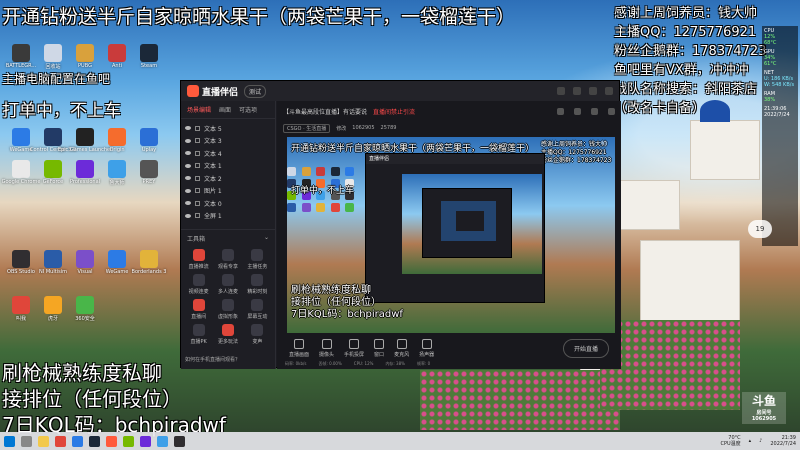 This screenshot has width=800, height=450. Describe the element at coordinates (266, 238) in the screenshot. I see `chevron-down-icon: ⌄` at that location.